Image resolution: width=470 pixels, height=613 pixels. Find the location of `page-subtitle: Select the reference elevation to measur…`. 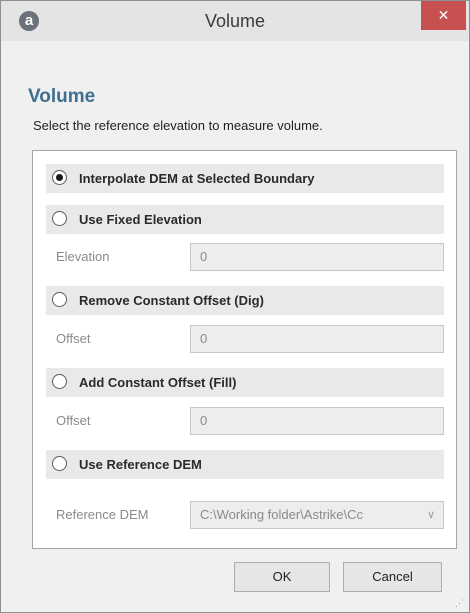

page-subtitle: Select the reference elevation to measur… is located at coordinates (178, 125).